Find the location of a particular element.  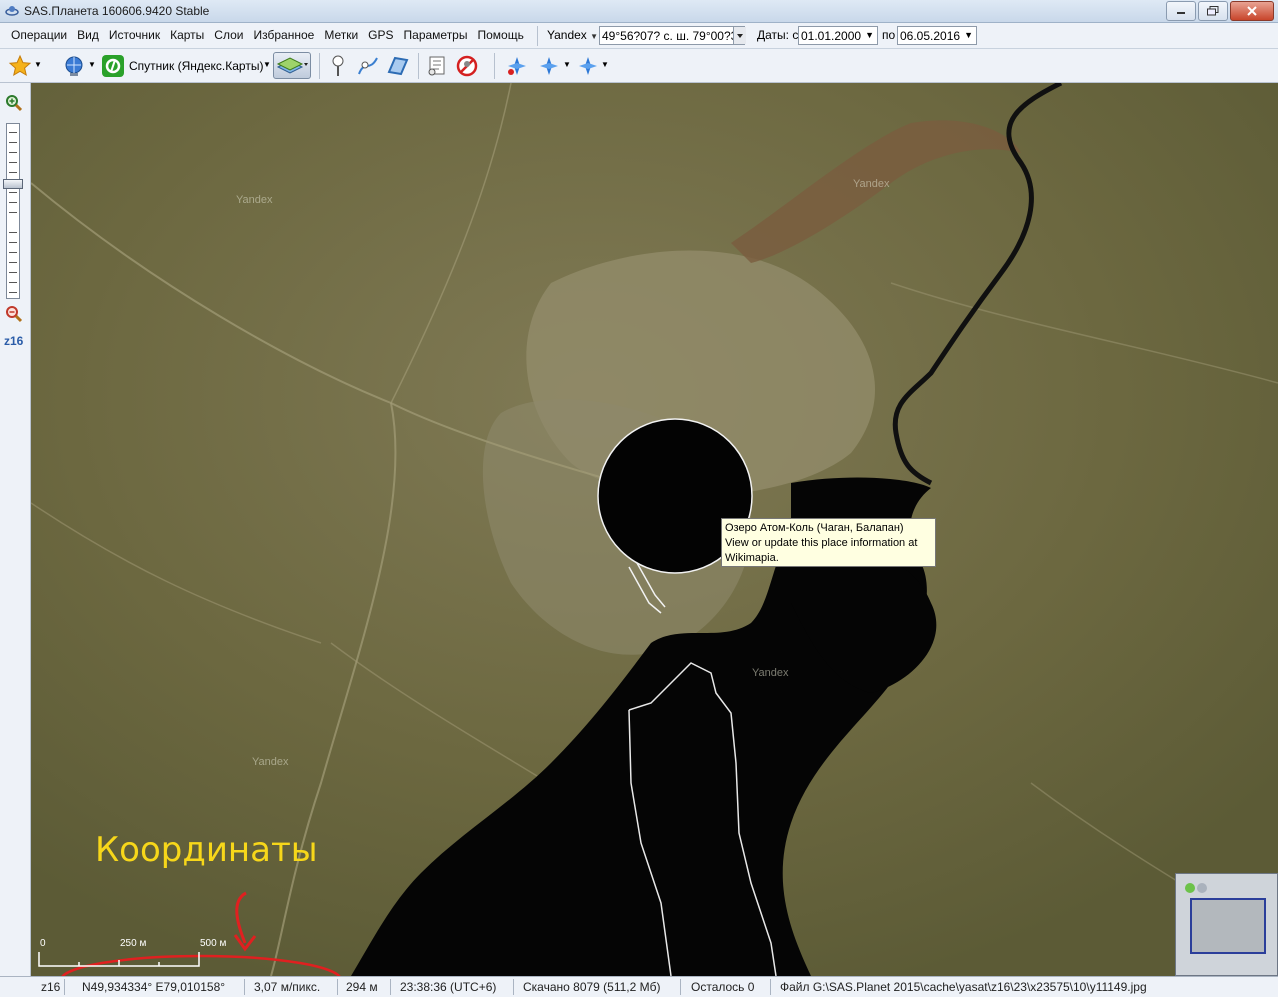

map-name: Спутник (Яндекс.Карты) is located at coordinates (196, 66).